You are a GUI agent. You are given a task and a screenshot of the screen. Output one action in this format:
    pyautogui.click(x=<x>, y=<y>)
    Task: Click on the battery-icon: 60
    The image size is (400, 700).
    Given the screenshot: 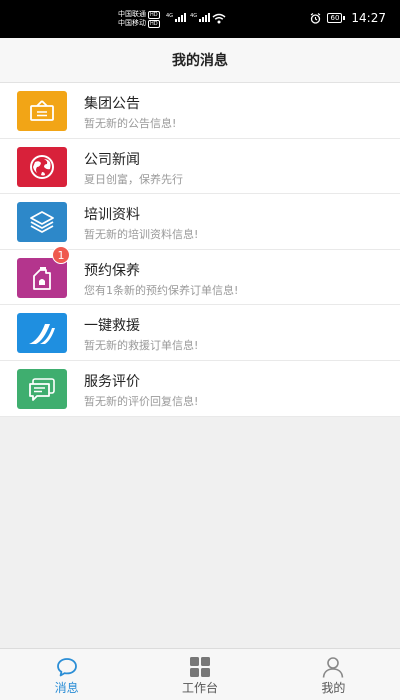 What is the action you would take?
    pyautogui.click(x=336, y=18)
    